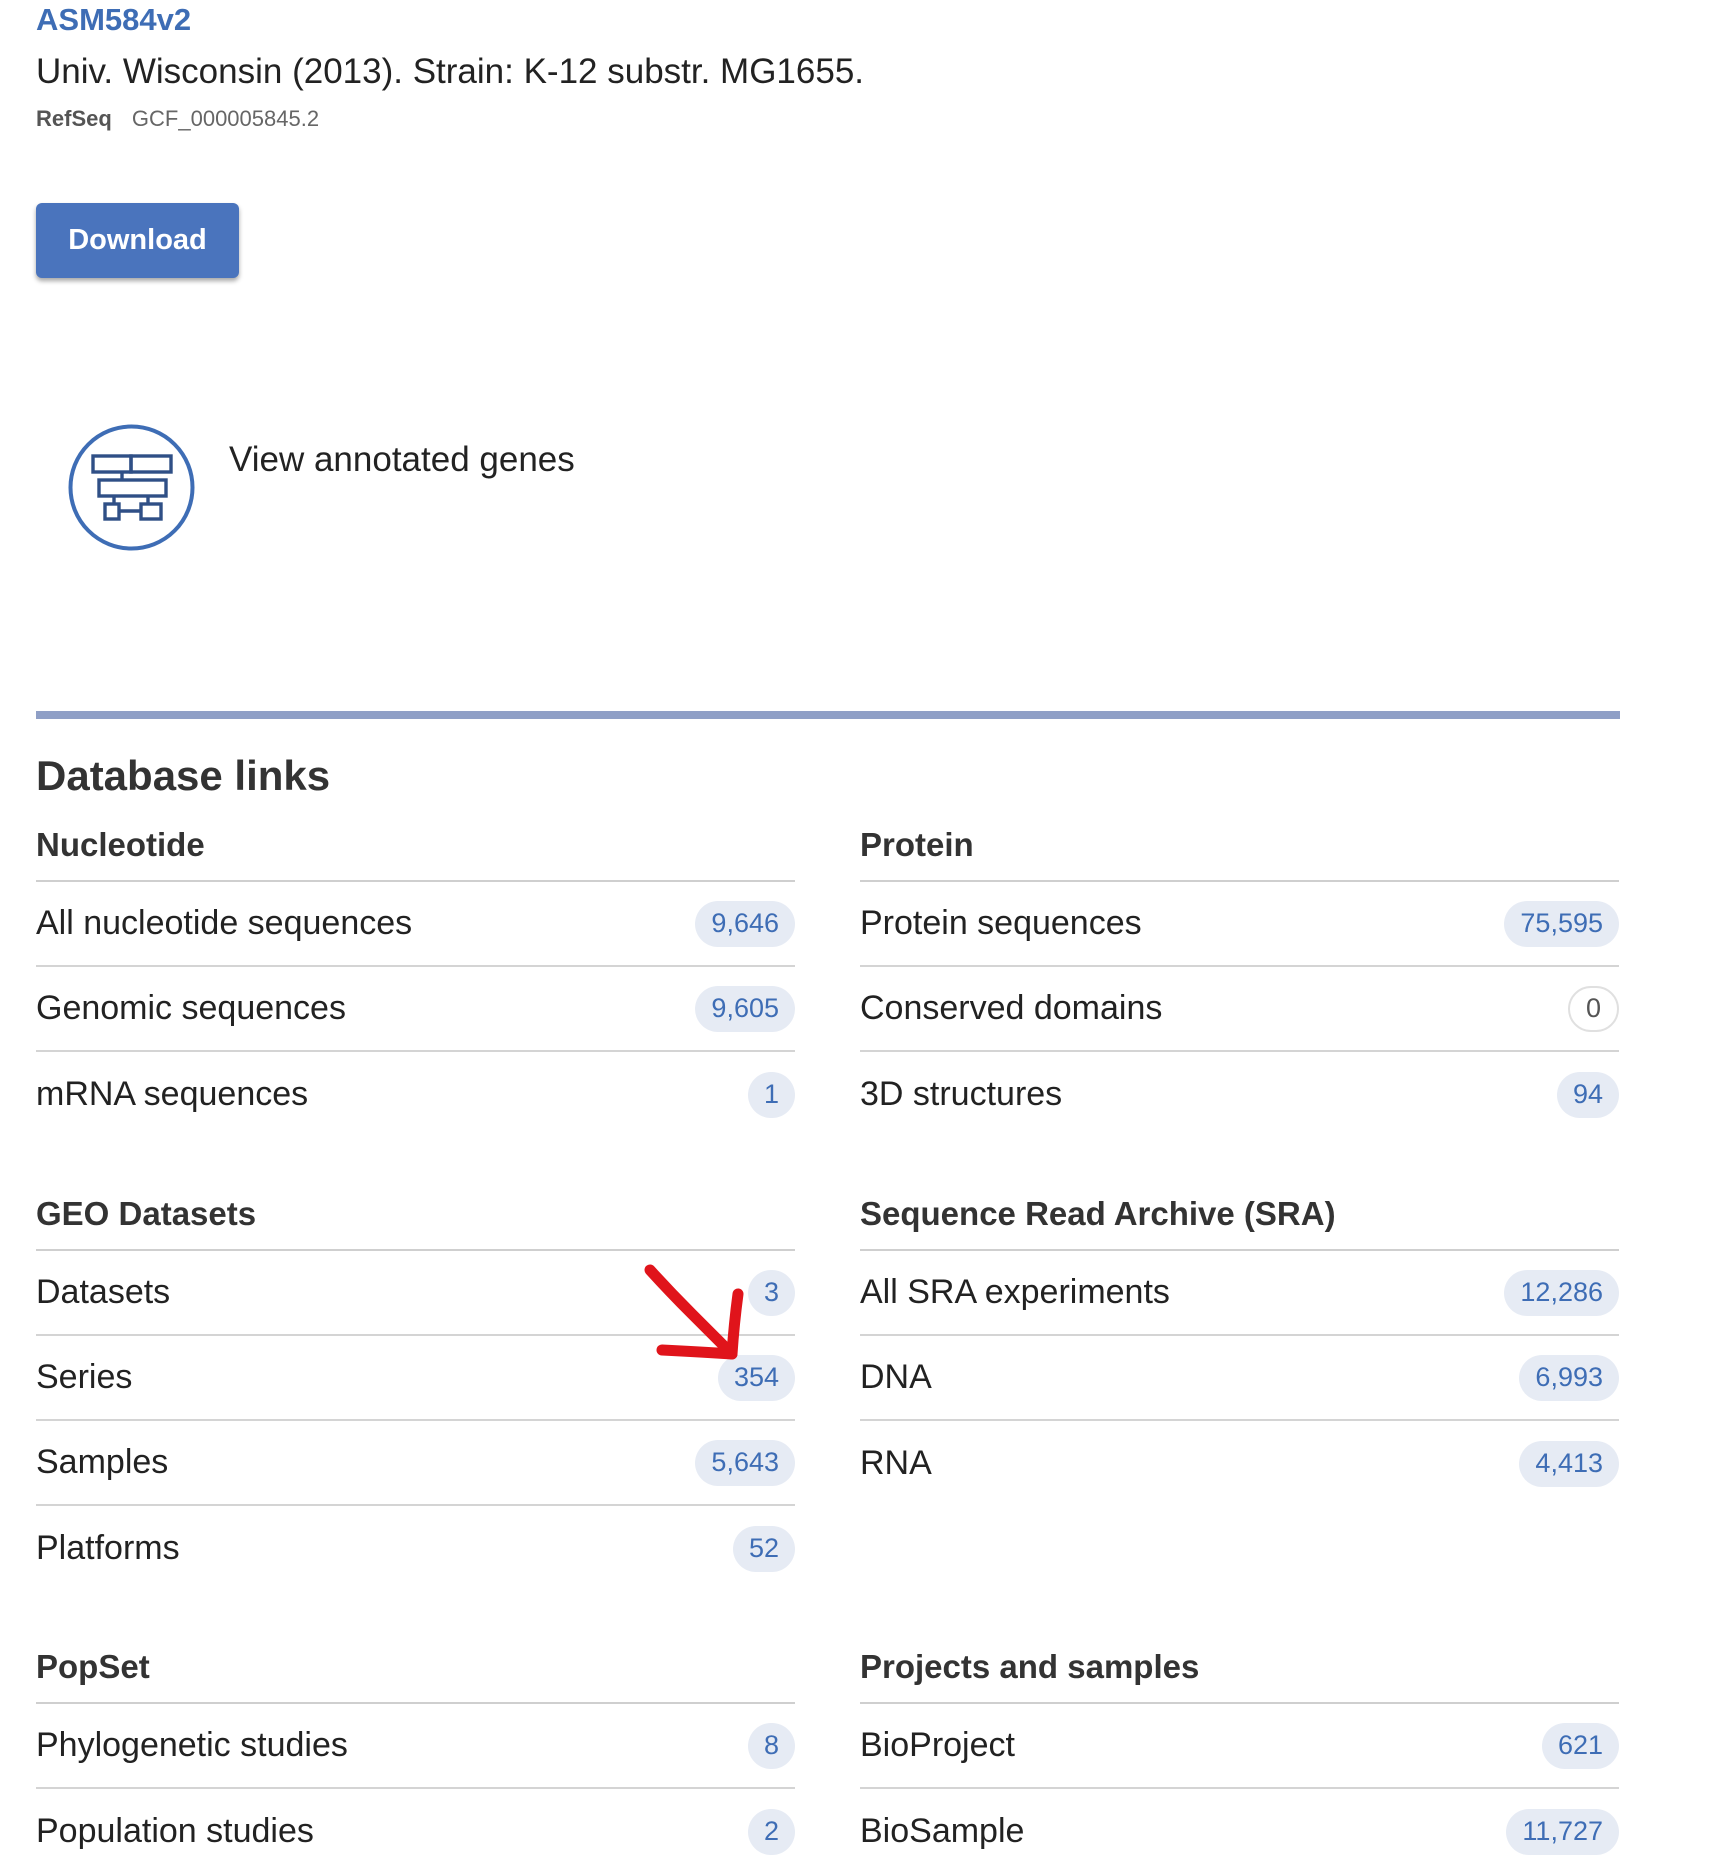  I want to click on refseq-accession-line: RefSeq GCF_000005845.2, so click(177, 119).